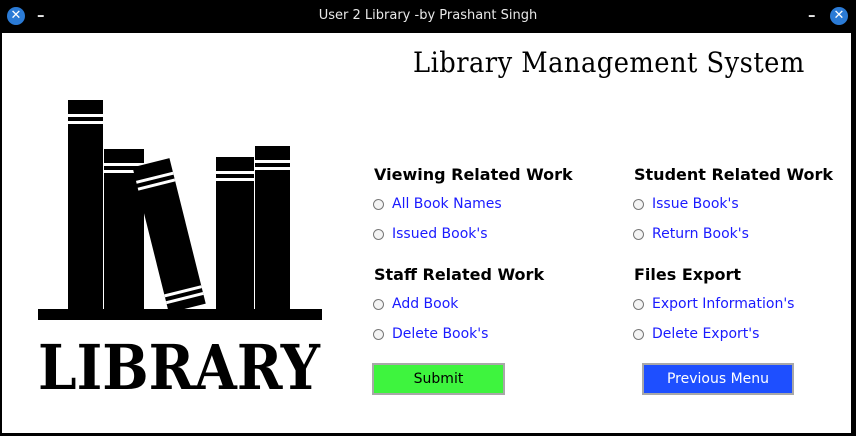 This screenshot has width=856, height=436. What do you see at coordinates (425, 304) in the screenshot?
I see `option-label: Add Book` at bounding box center [425, 304].